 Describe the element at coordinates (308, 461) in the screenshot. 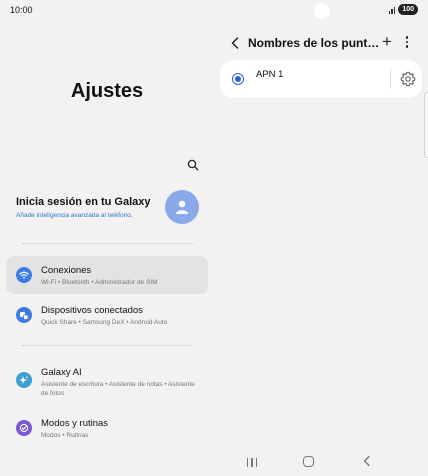

I see `home-button` at that location.